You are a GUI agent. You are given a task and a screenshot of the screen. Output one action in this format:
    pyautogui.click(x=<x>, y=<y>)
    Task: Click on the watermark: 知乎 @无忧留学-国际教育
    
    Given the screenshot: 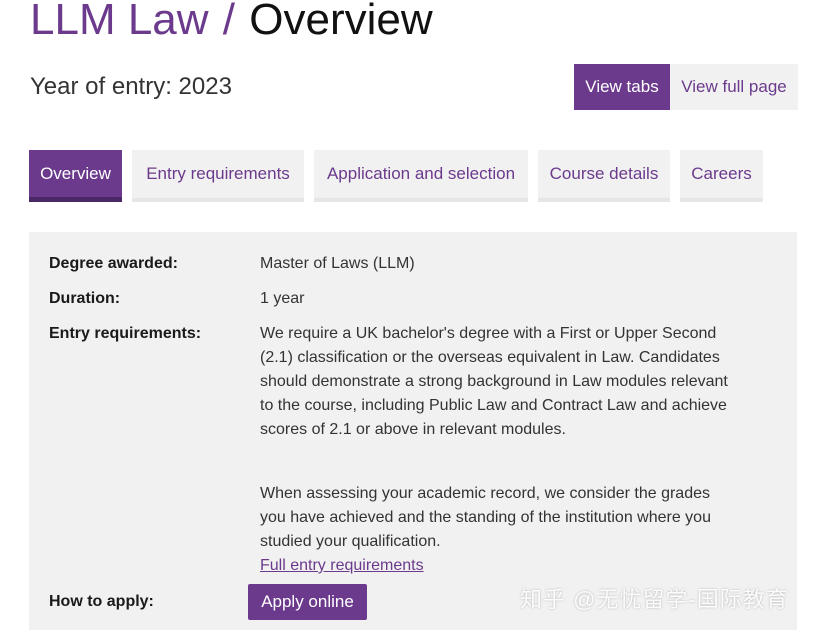 What is the action you would take?
    pyautogui.click(x=654, y=599)
    